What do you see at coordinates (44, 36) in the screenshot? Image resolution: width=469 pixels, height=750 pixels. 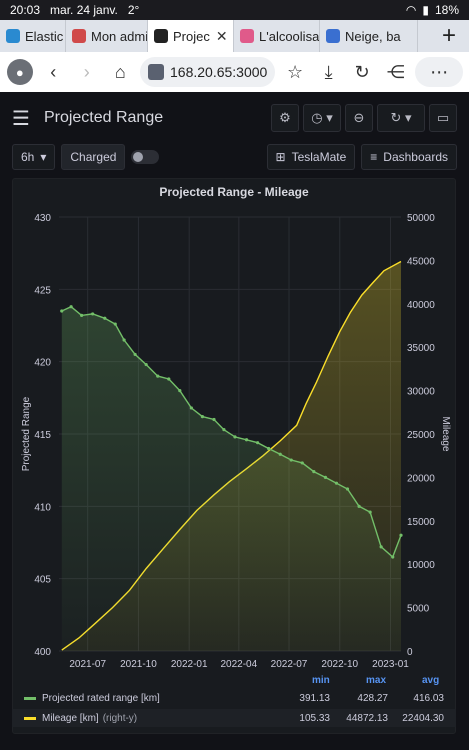 I see `tab-label: Elastic` at bounding box center [44, 36].